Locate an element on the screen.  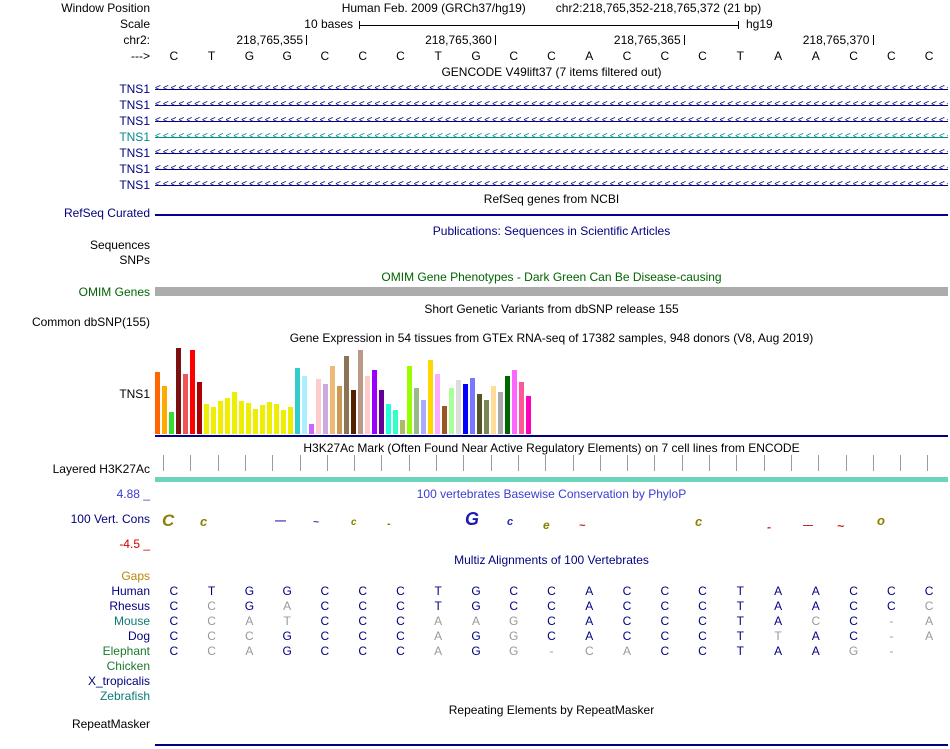
omim-gene-bar is located at coordinates (551, 291).